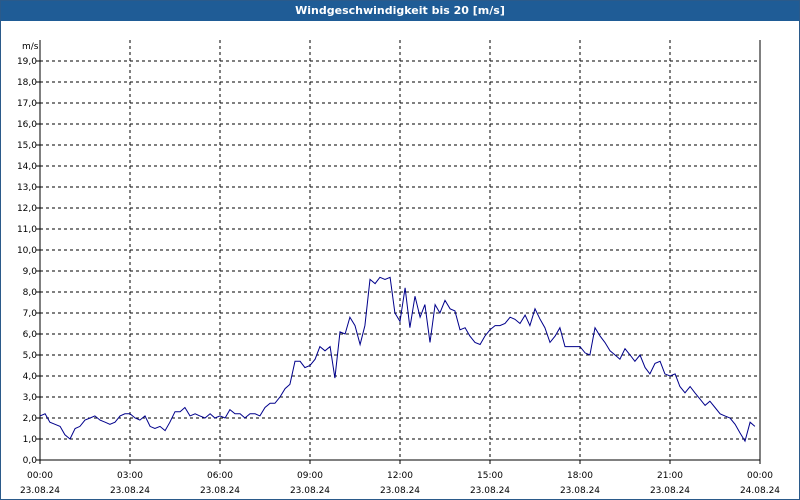 The width and height of the screenshot is (800, 500). I want to click on y-tick-label: 16,0, so click(27, 125).